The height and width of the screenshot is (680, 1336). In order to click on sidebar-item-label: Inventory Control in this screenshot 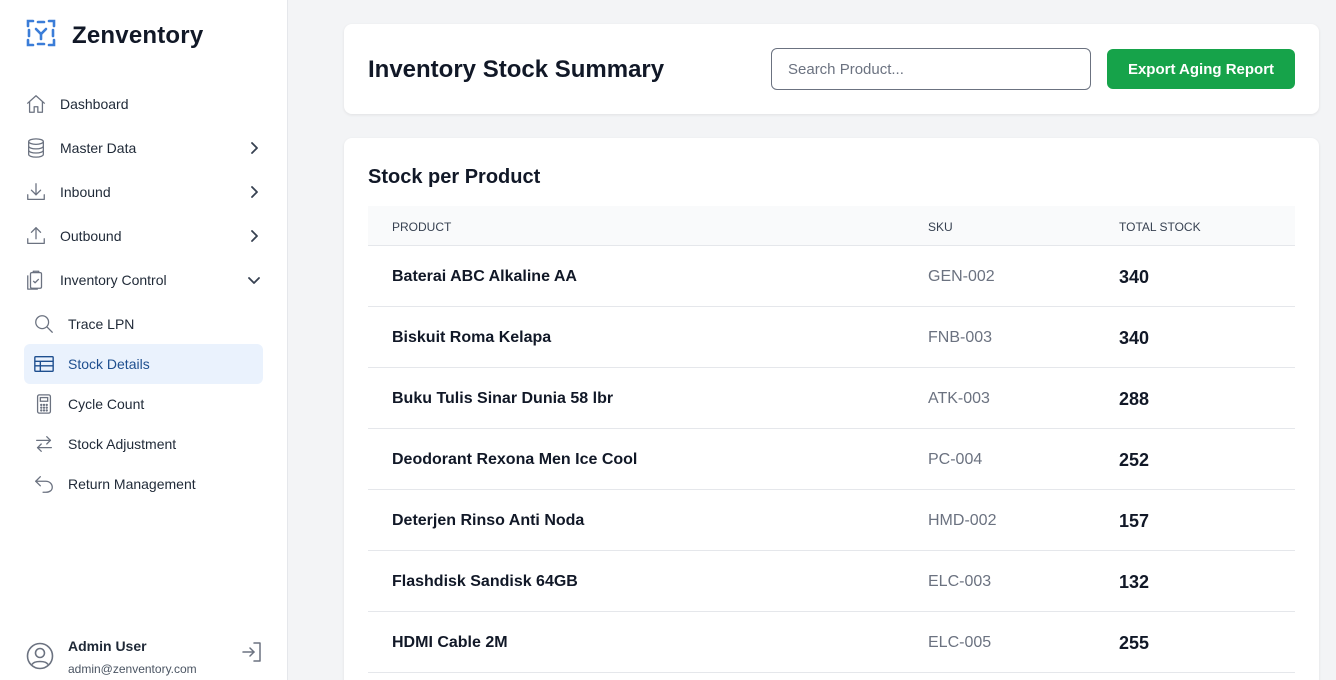, I will do `click(113, 280)`.